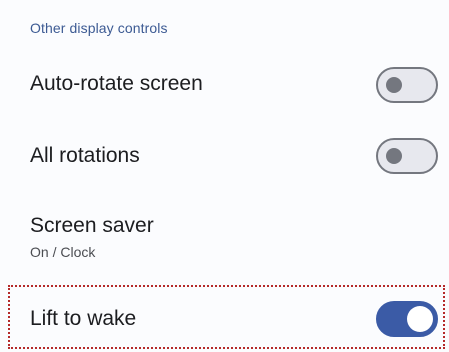 The height and width of the screenshot is (352, 449). What do you see at coordinates (83, 318) in the screenshot?
I see `setting-title: Lift to wake` at bounding box center [83, 318].